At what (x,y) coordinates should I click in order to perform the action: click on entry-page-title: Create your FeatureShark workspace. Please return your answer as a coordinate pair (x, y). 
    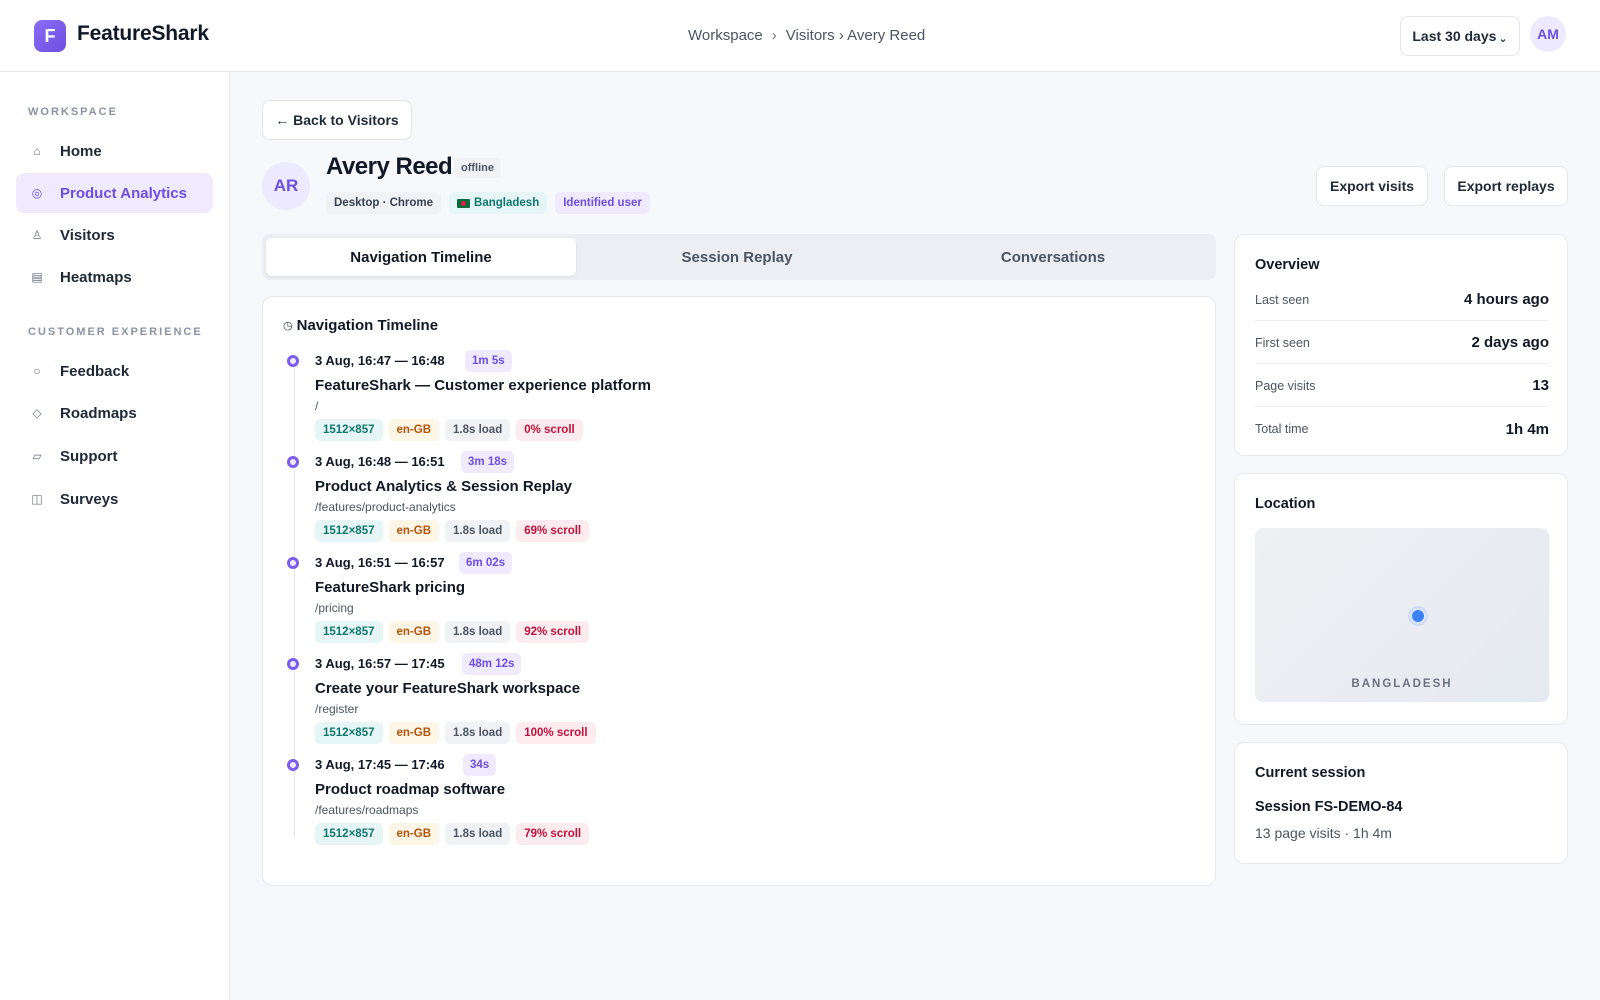
    Looking at the image, I should click on (447, 688).